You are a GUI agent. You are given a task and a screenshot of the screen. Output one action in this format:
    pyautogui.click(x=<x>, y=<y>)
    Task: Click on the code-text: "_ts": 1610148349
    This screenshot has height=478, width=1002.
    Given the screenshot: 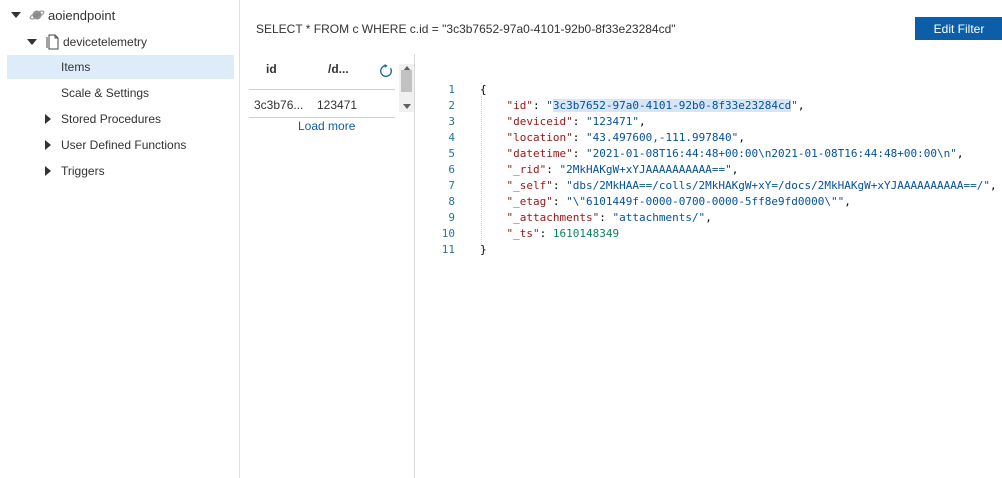 What is the action you would take?
    pyautogui.click(x=563, y=233)
    